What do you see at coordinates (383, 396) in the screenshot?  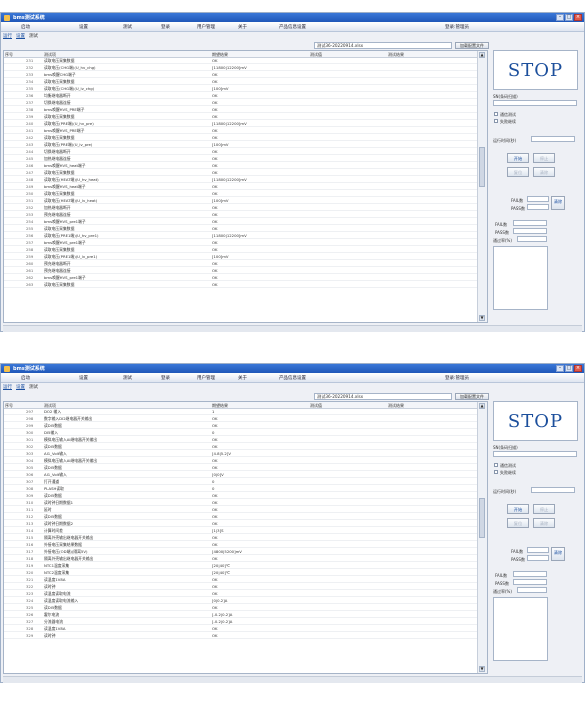 I see `file-name-field: 测试36-20220914.xlsx` at bounding box center [383, 396].